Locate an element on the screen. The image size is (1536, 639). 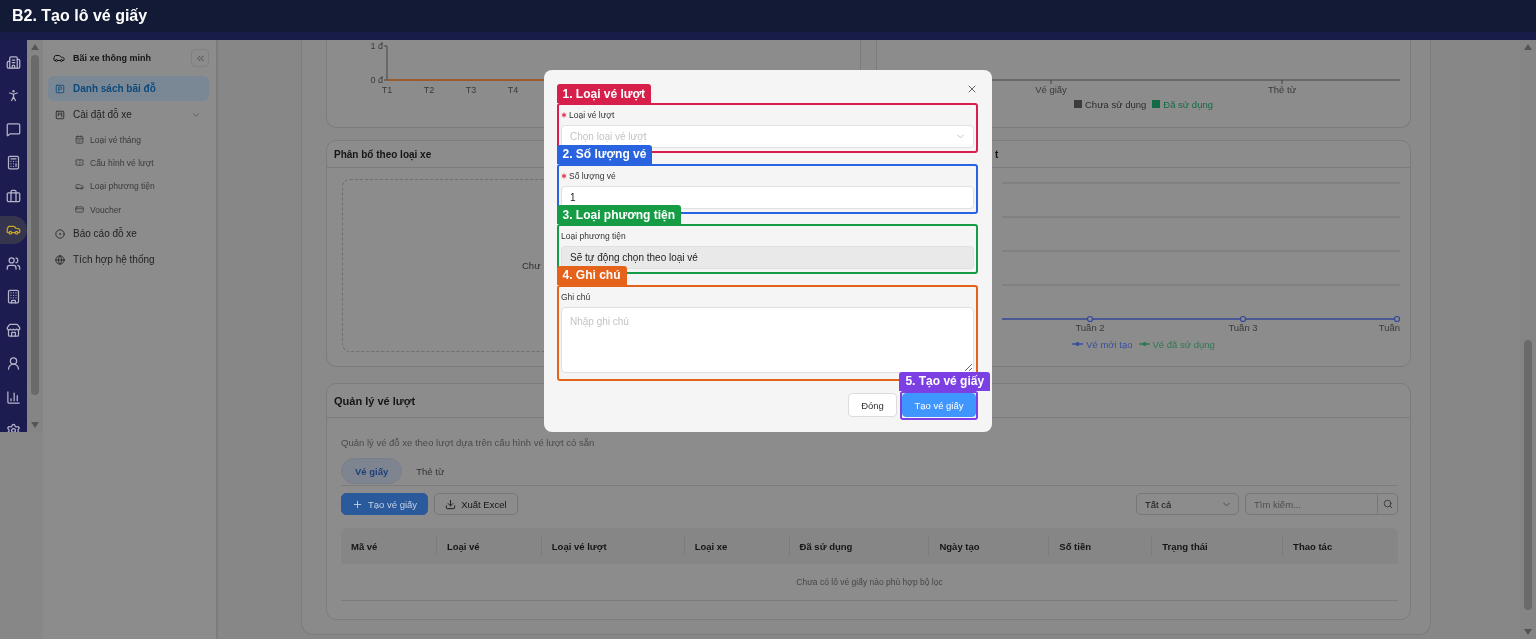
field-label: Số lượng vé is located at coordinates (592, 175).